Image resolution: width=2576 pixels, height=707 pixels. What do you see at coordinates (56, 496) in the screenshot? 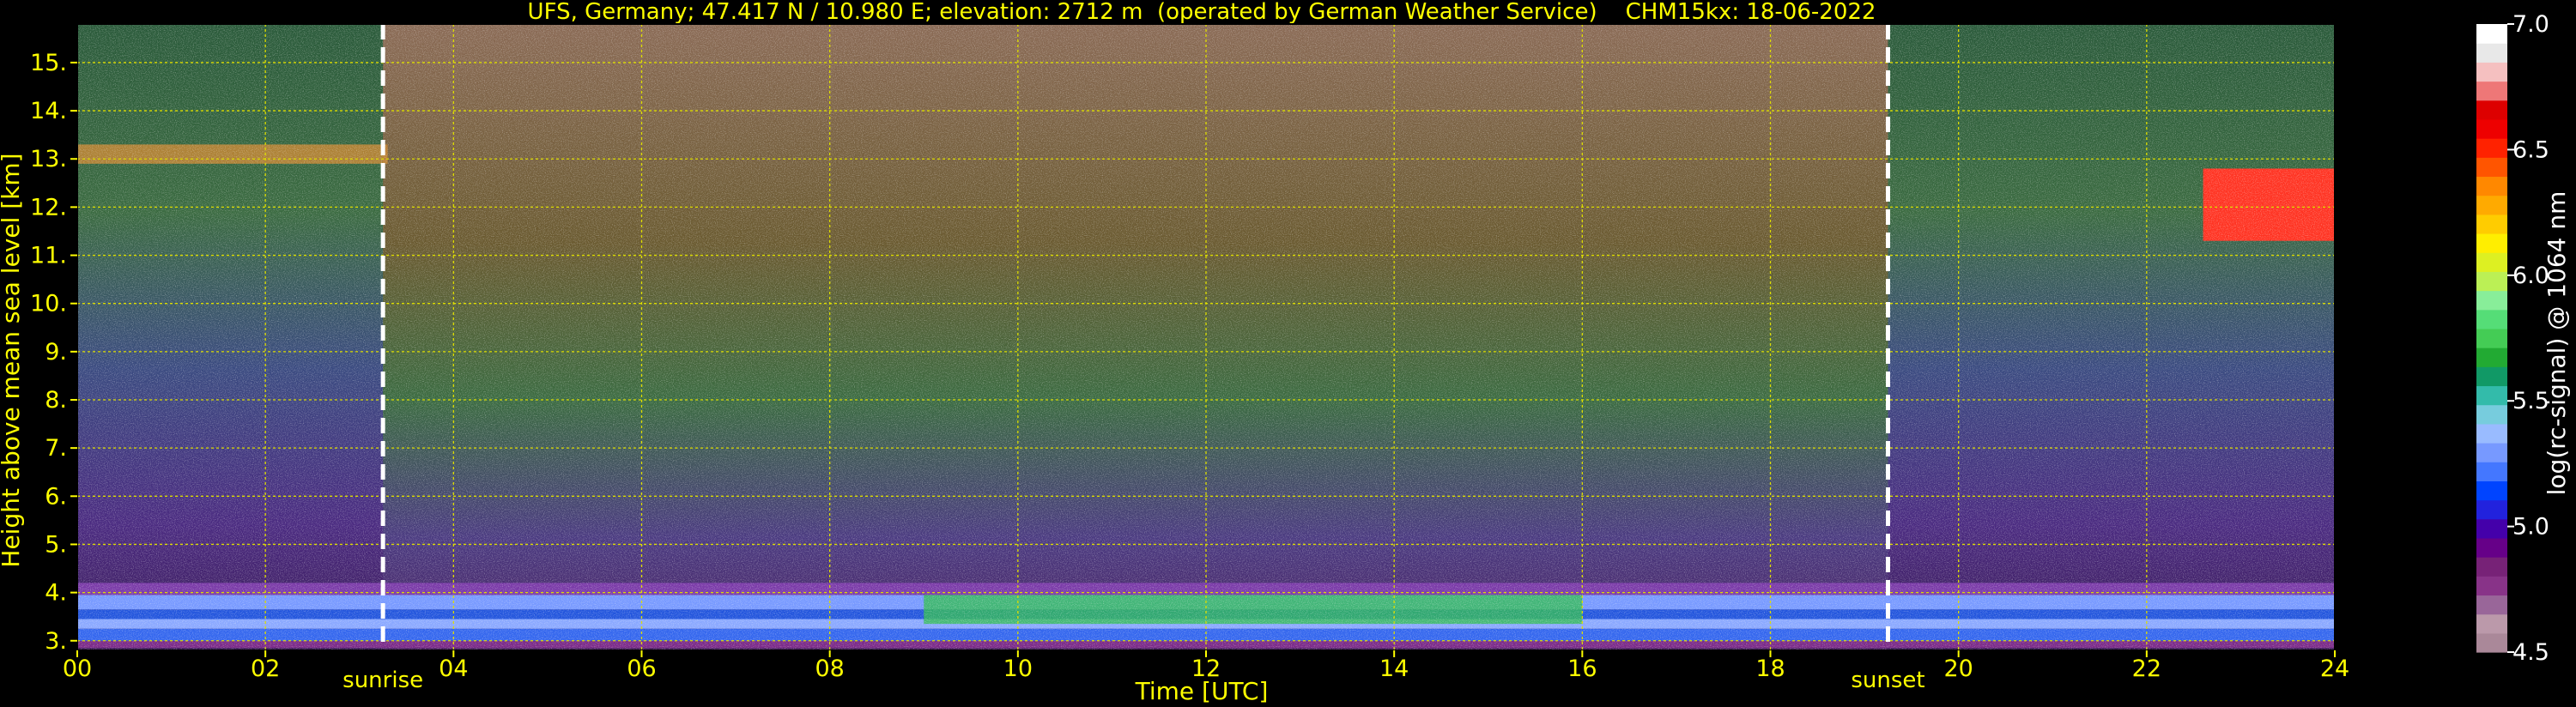
I see `y-tick-label: 6.` at bounding box center [56, 496].